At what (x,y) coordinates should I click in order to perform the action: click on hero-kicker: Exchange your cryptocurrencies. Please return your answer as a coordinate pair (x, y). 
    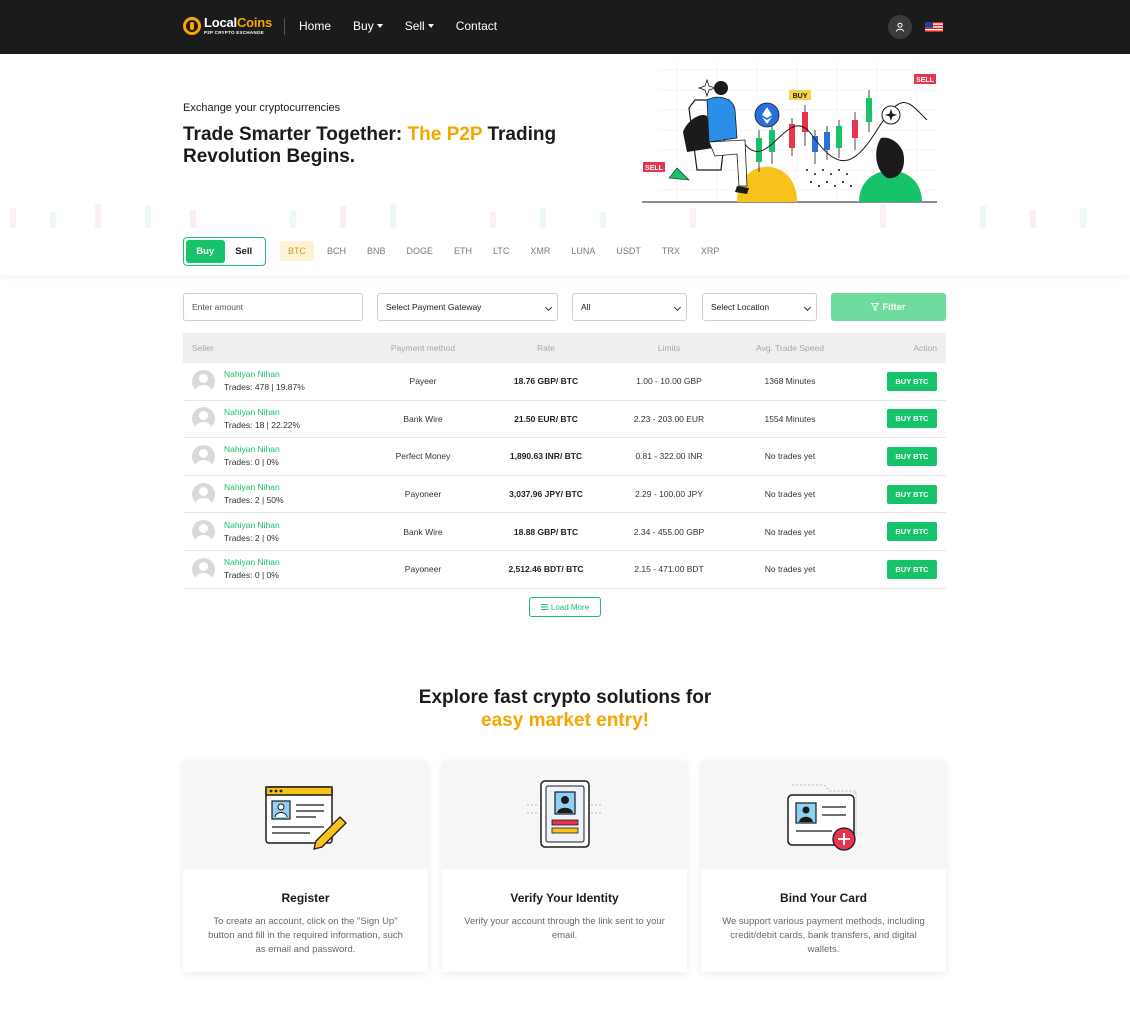
    Looking at the image, I should click on (262, 108).